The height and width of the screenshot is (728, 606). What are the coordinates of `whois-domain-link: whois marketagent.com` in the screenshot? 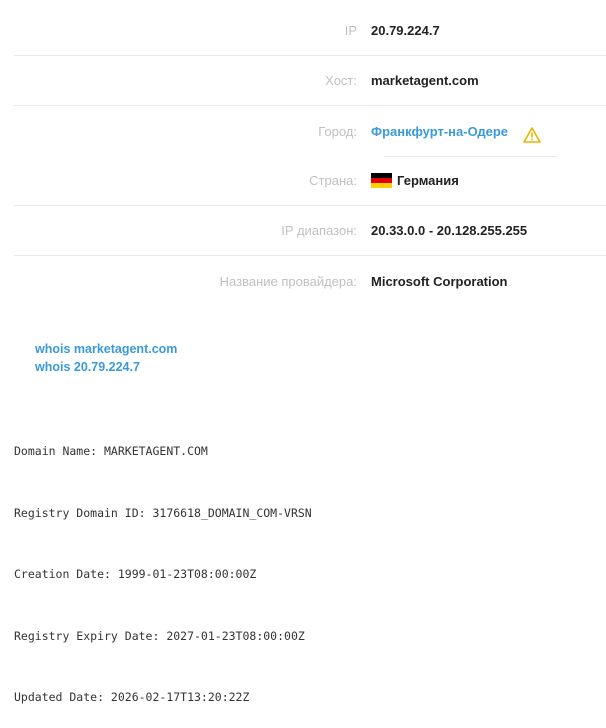 It's located at (106, 349).